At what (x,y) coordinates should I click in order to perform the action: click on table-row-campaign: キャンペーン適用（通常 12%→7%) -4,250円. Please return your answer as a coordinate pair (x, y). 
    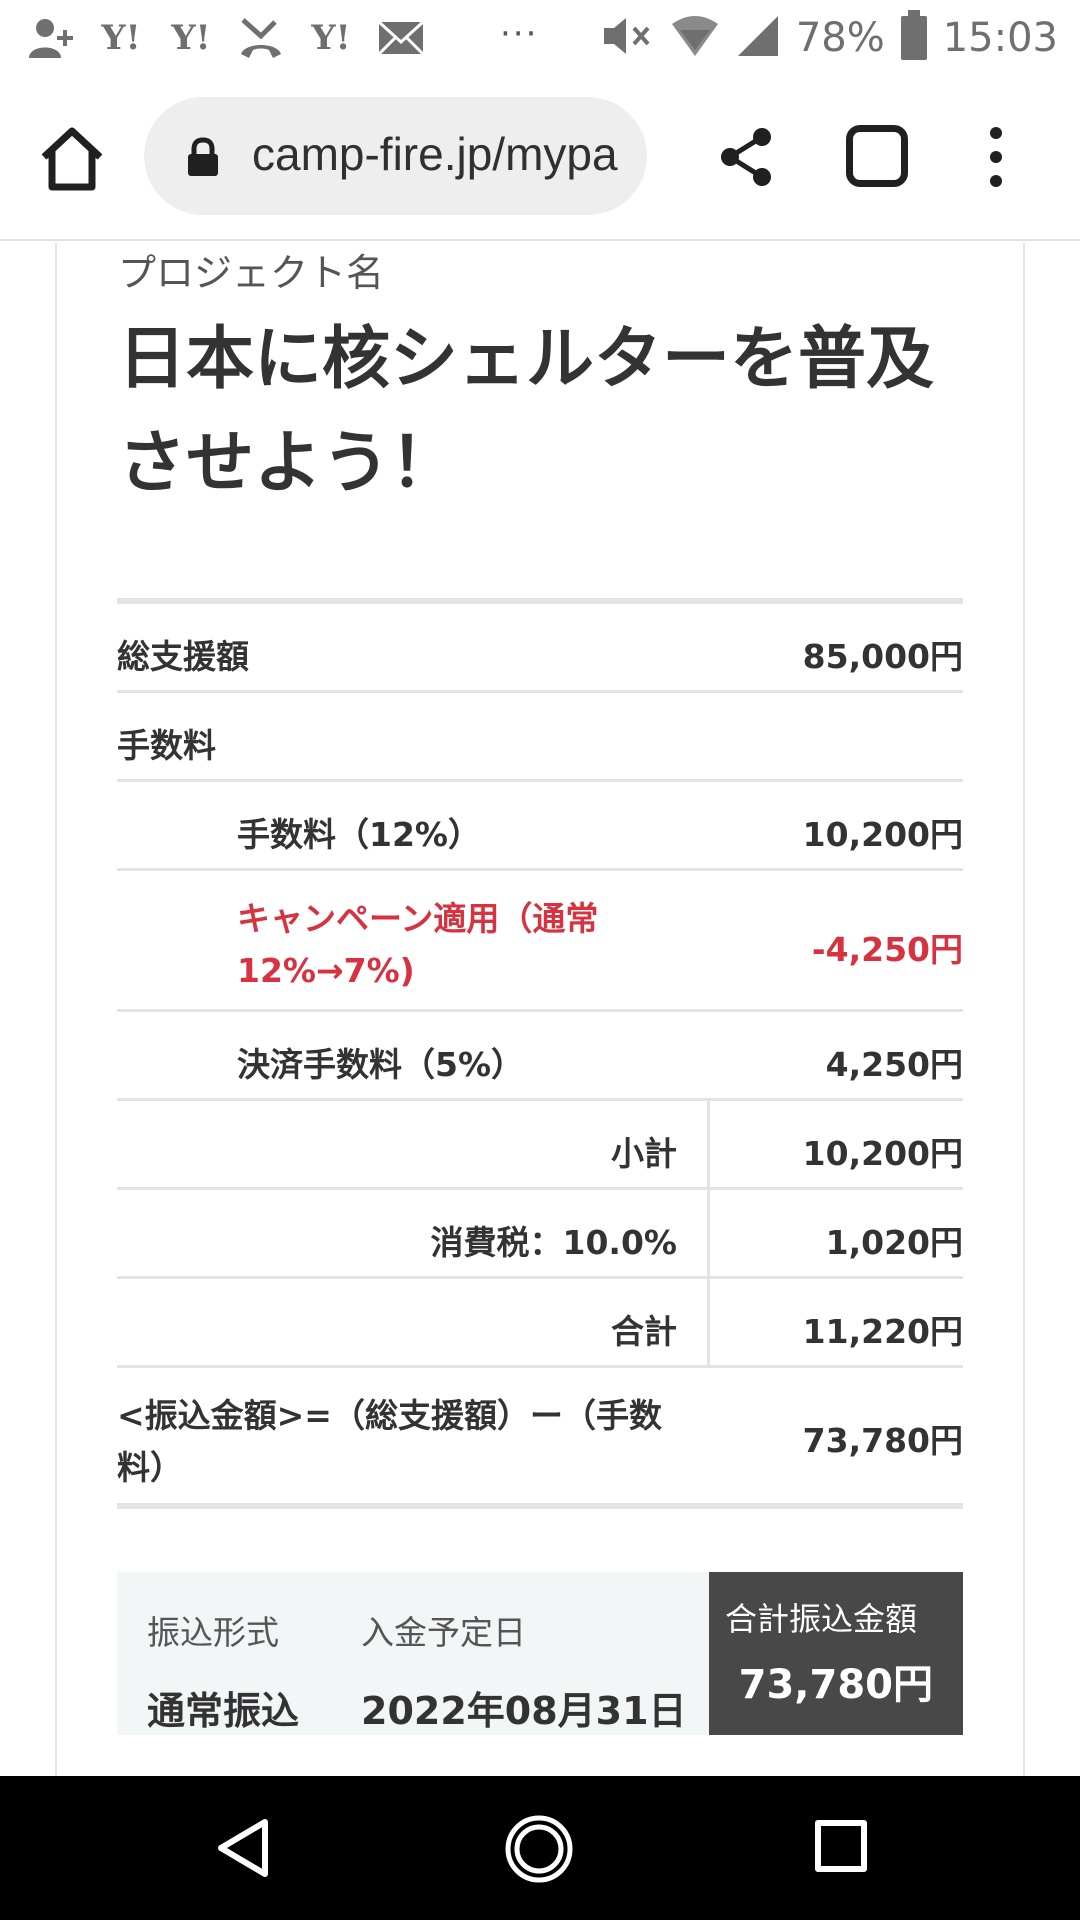
    Looking at the image, I should click on (540, 941).